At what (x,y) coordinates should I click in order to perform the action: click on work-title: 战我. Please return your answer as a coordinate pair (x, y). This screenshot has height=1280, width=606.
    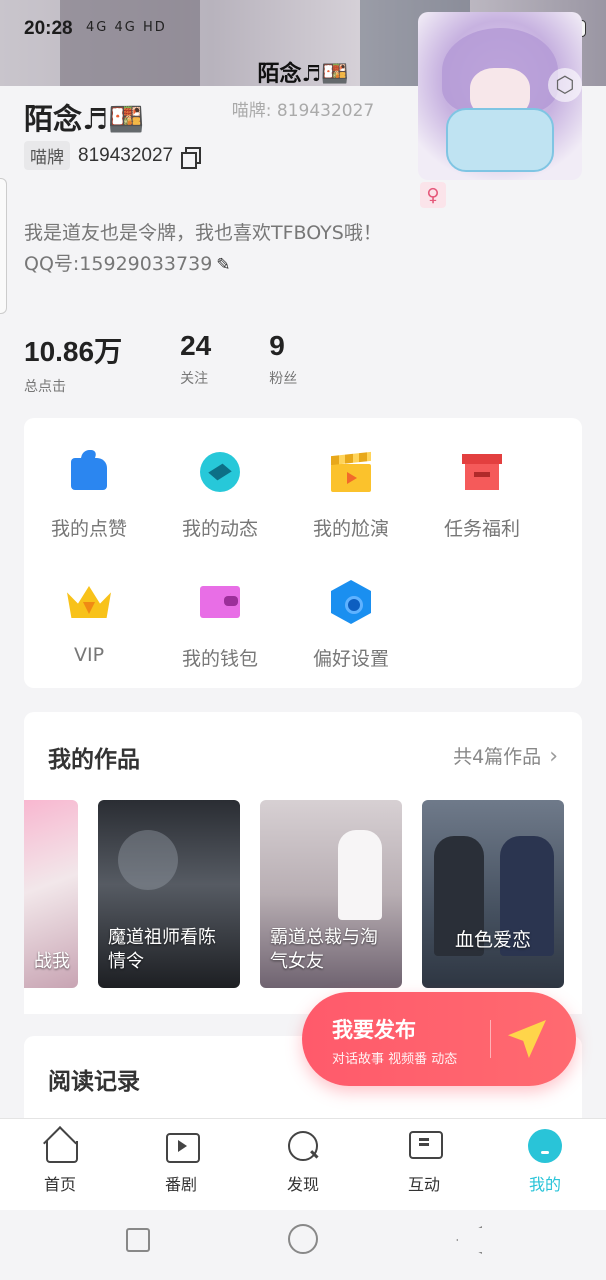
    Looking at the image, I should click on (52, 961).